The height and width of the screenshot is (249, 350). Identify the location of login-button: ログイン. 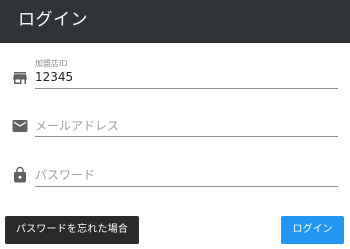
(312, 230).